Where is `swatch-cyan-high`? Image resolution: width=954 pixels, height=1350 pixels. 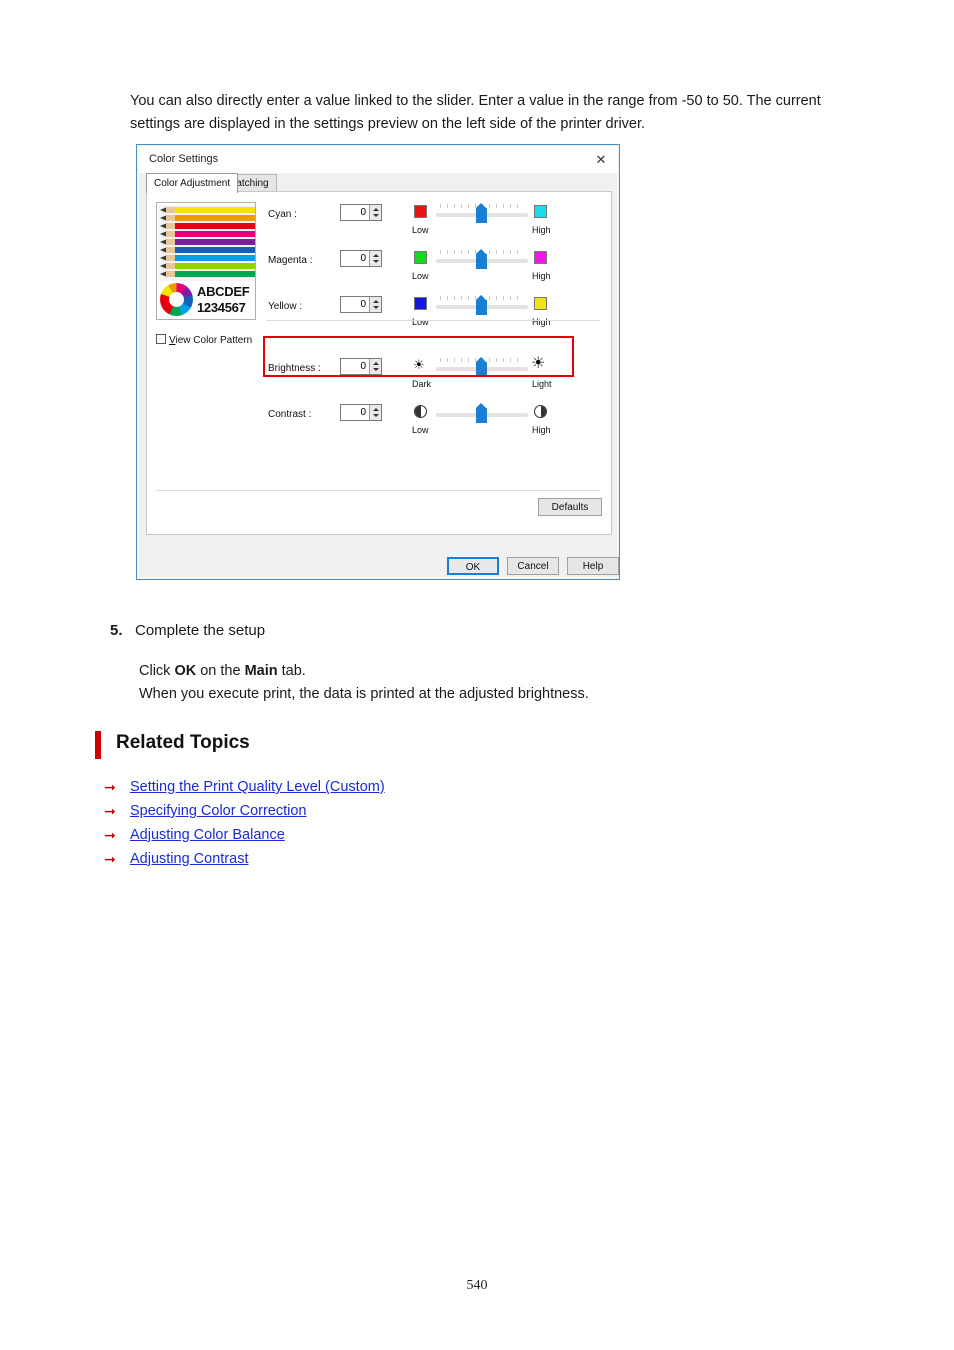
swatch-cyan-high is located at coordinates (540, 211).